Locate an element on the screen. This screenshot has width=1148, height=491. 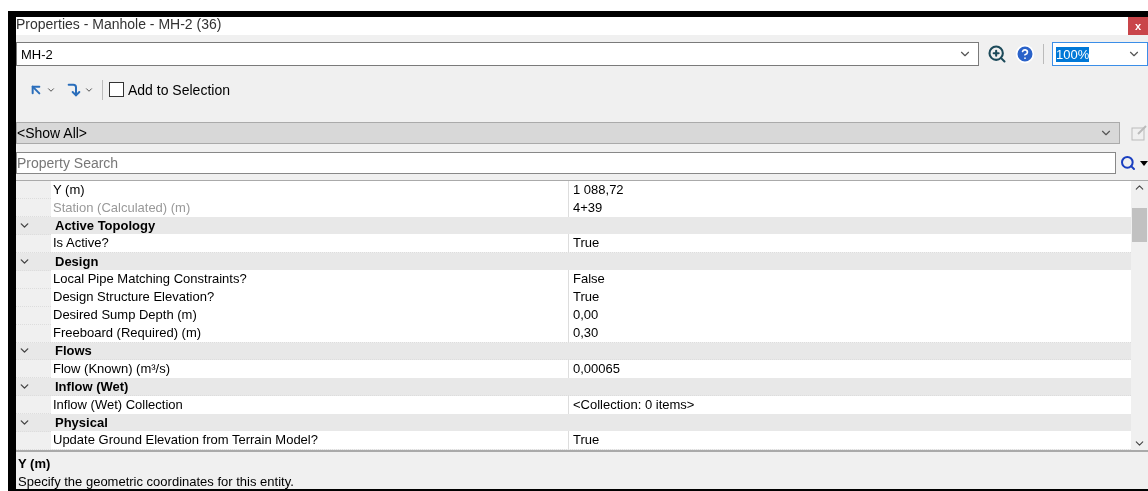
checkbox is located at coordinates (116, 90).